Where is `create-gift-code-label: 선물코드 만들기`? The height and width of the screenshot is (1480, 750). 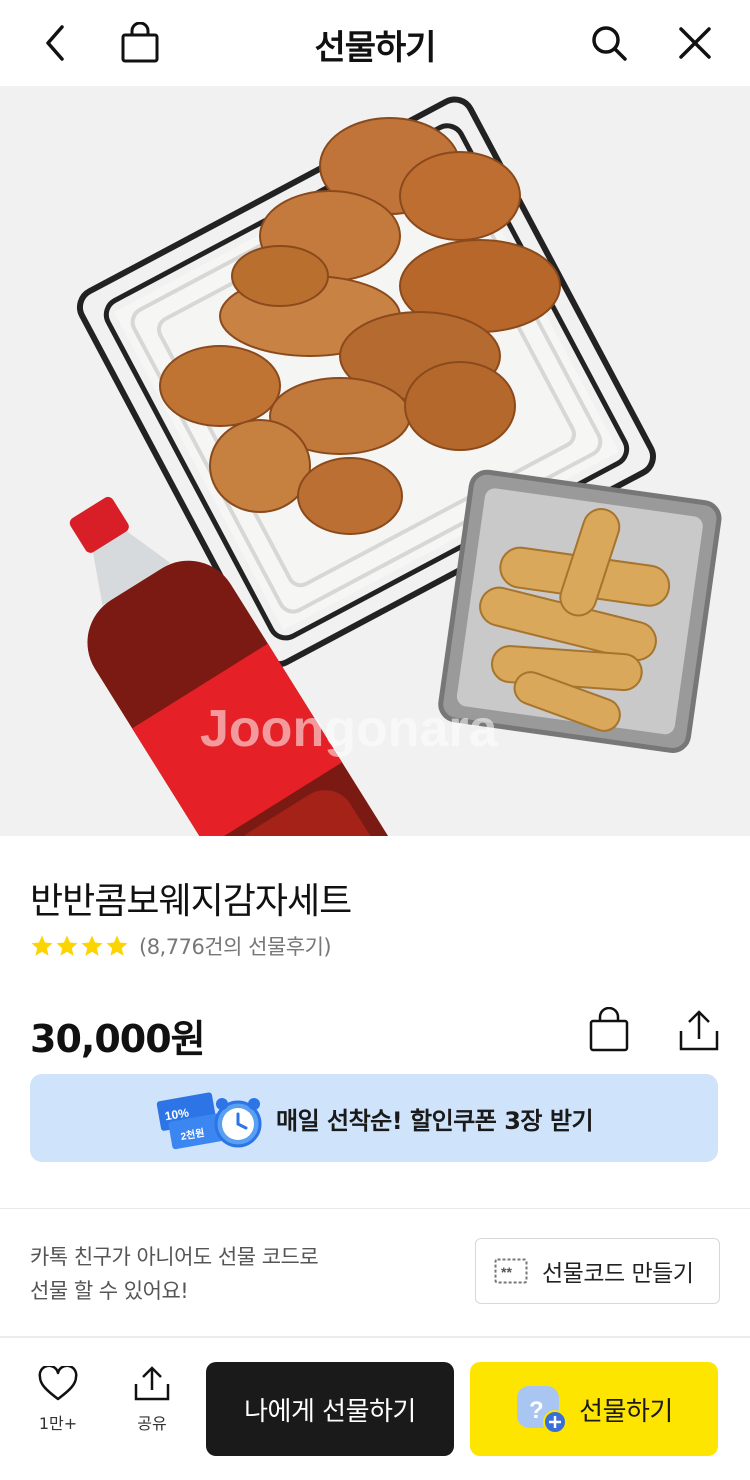 create-gift-code-label: 선물코드 만들기 is located at coordinates (618, 1274).